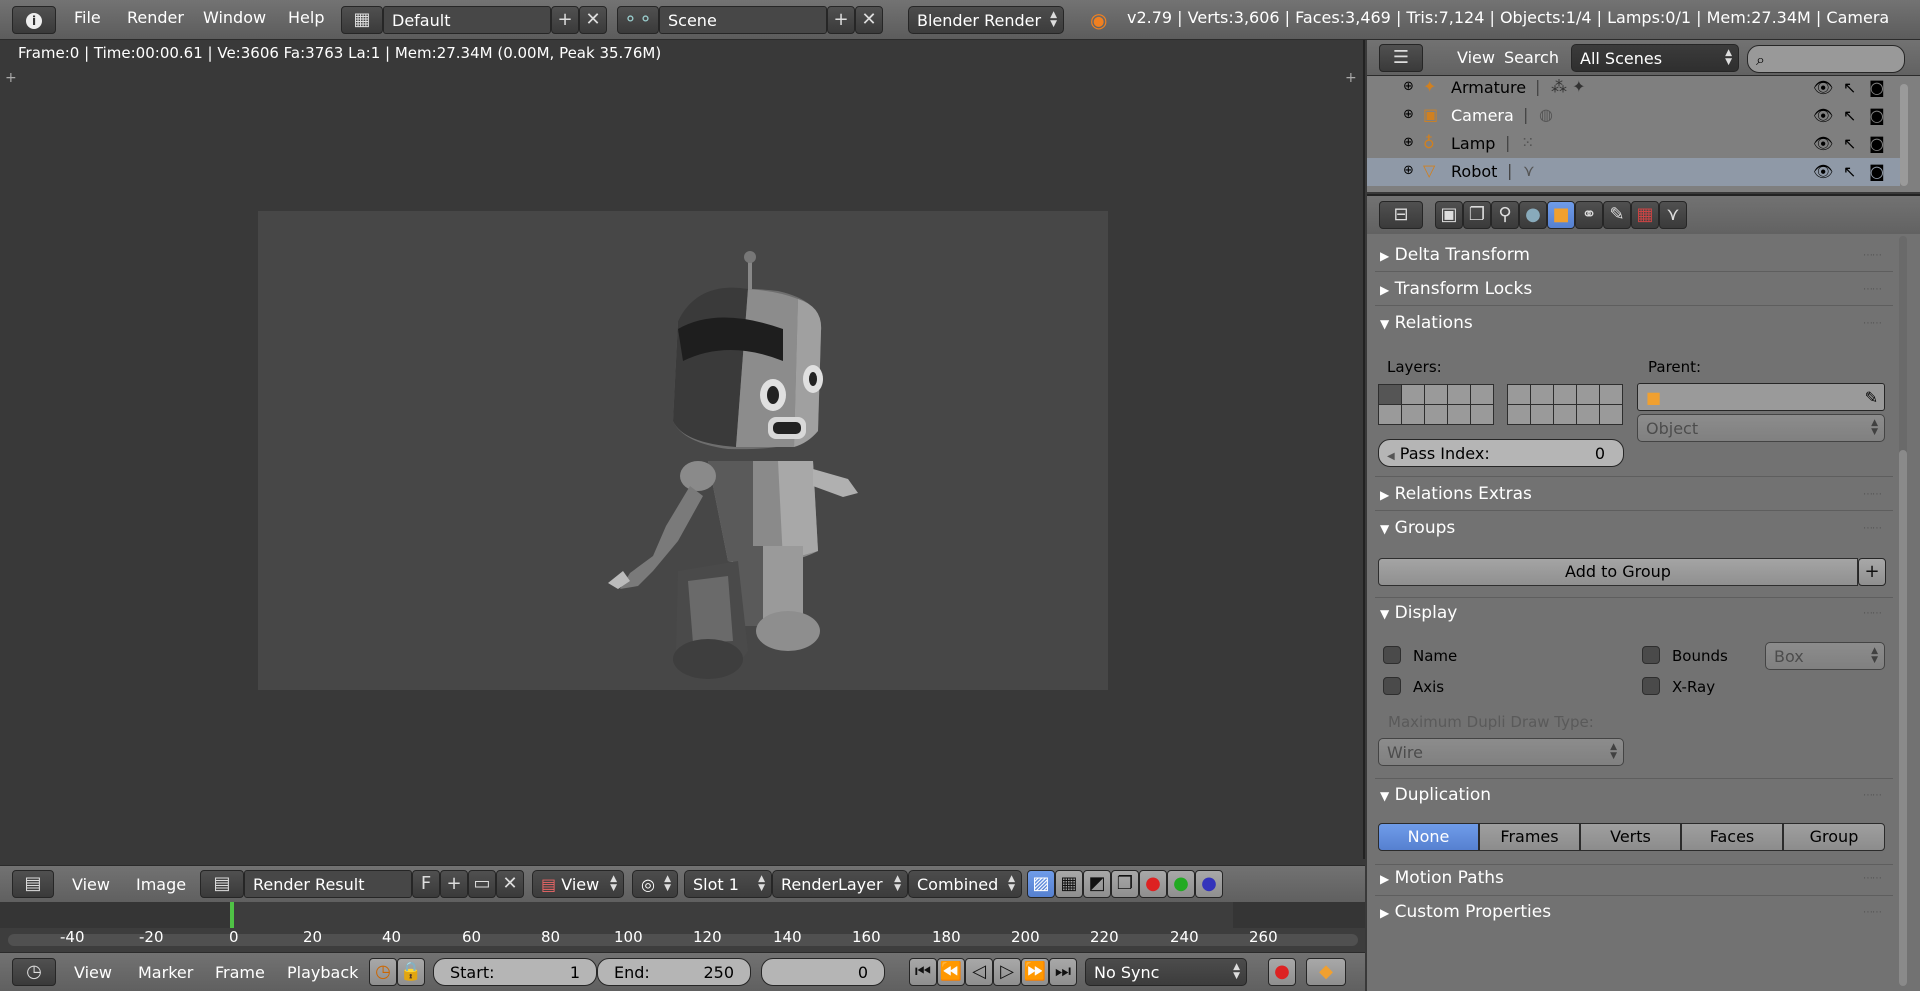  Describe the element at coordinates (454, 884) in the screenshot. I see `new-image-button: +` at that location.